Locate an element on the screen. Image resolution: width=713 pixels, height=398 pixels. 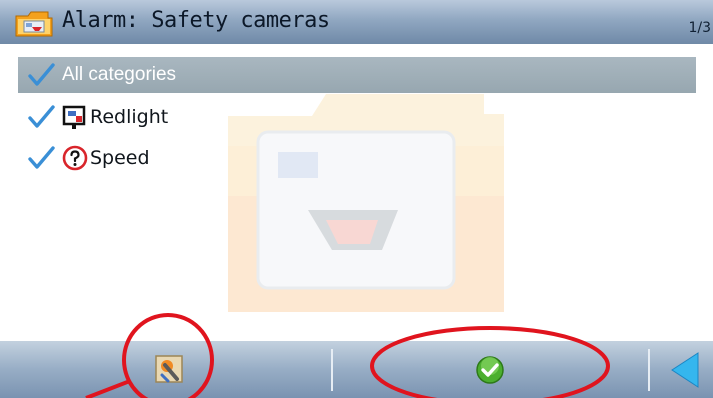
title-bar: Alarm: Safety cameras 1/3 is located at coordinates (356, 22).